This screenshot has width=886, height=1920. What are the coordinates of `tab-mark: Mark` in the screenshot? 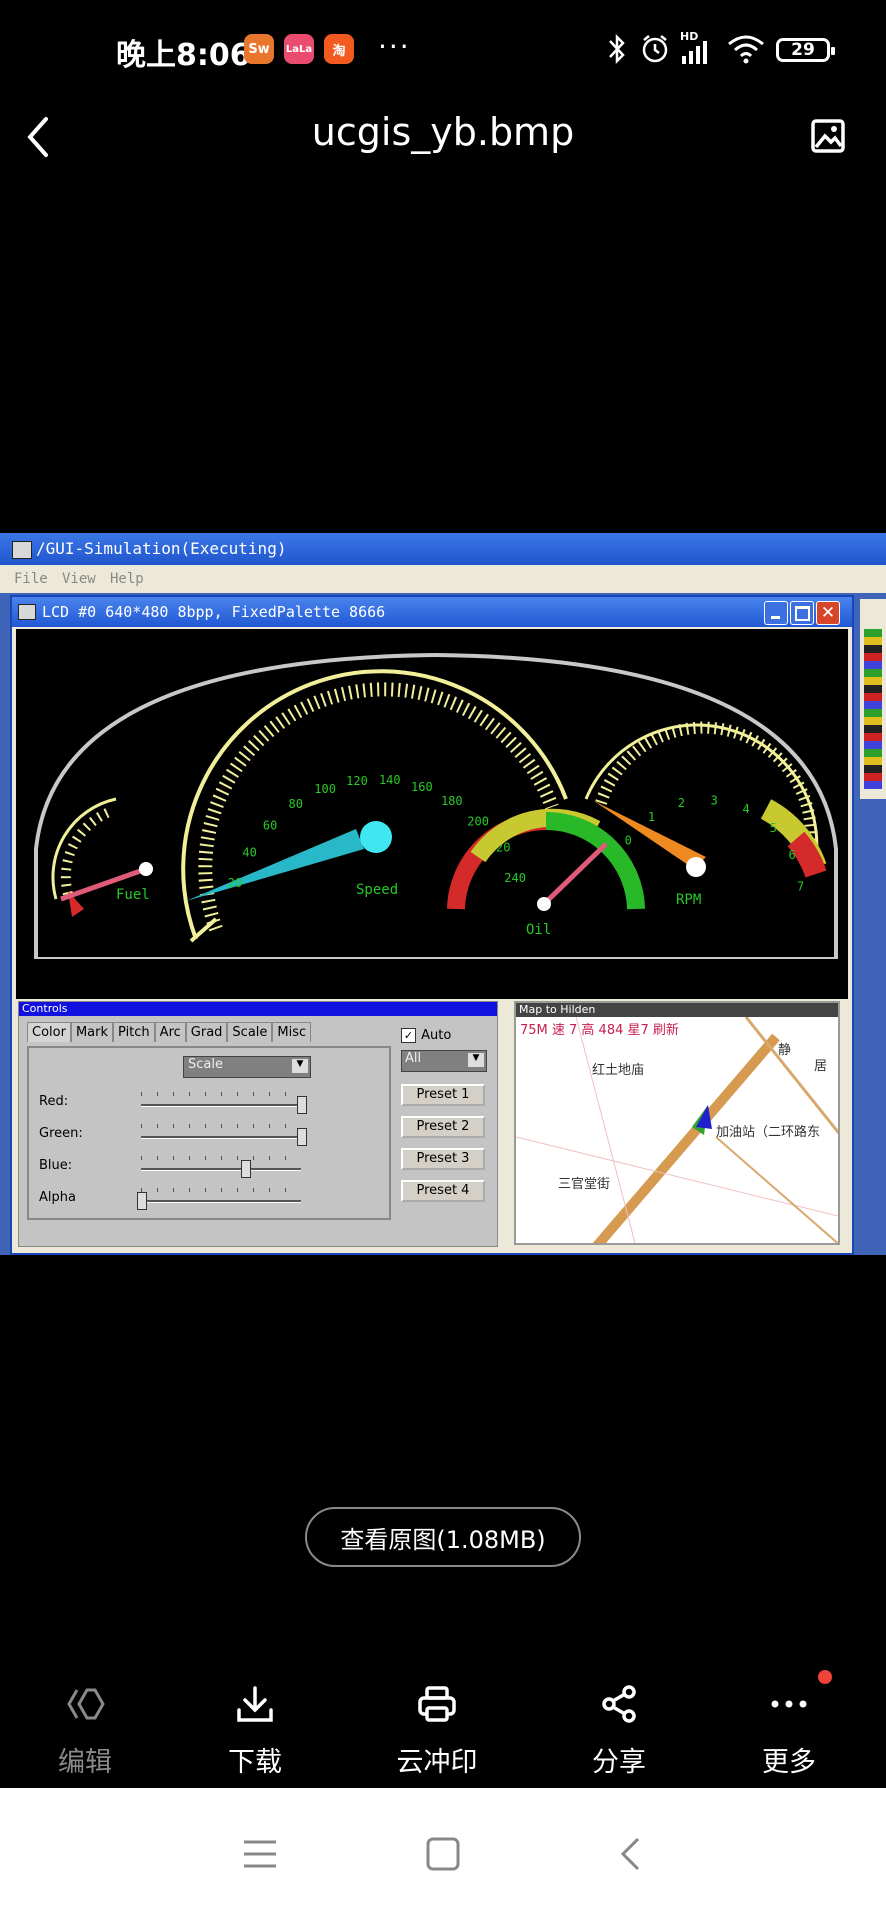 It's located at (92, 1032).